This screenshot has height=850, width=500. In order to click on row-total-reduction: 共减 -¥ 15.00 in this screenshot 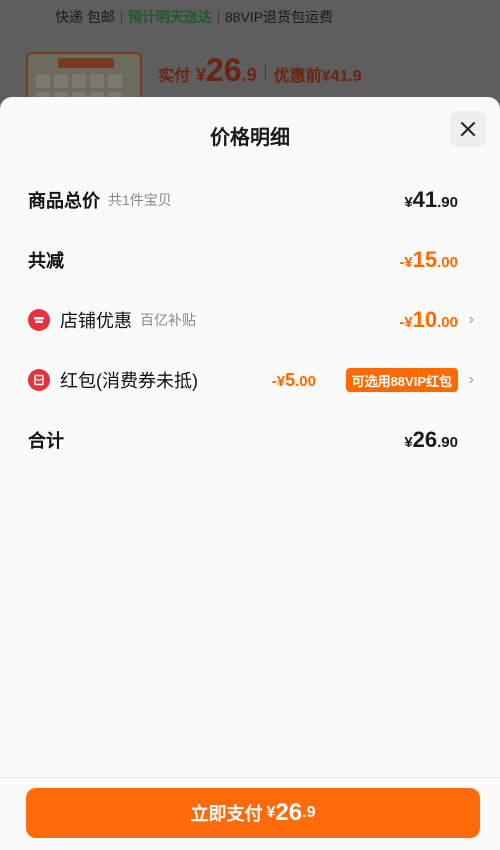, I will do `click(250, 260)`.